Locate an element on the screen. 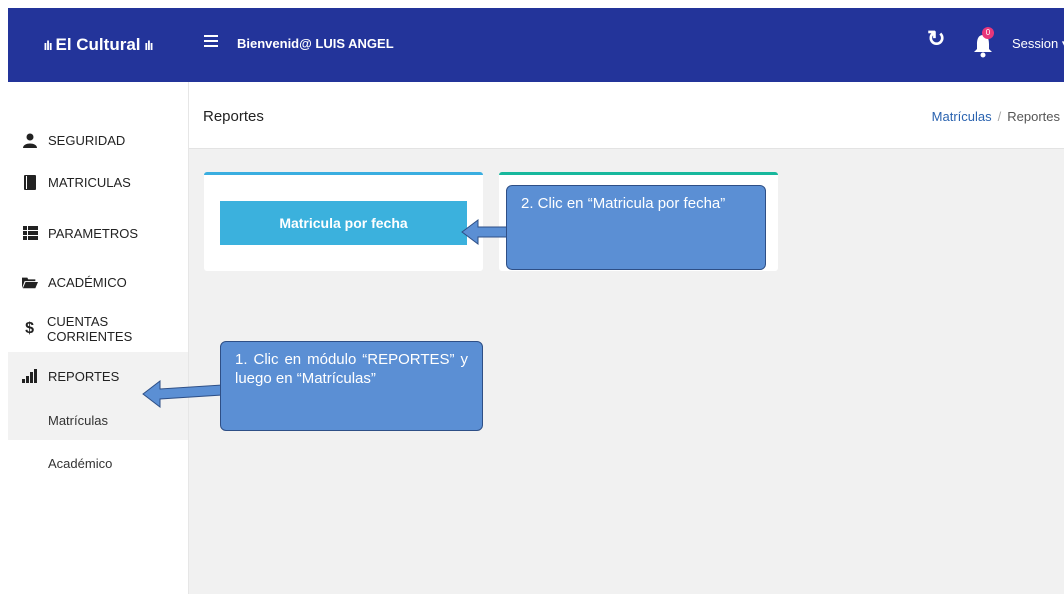 The image size is (1064, 594). bar-chart-icon is located at coordinates (30, 376).